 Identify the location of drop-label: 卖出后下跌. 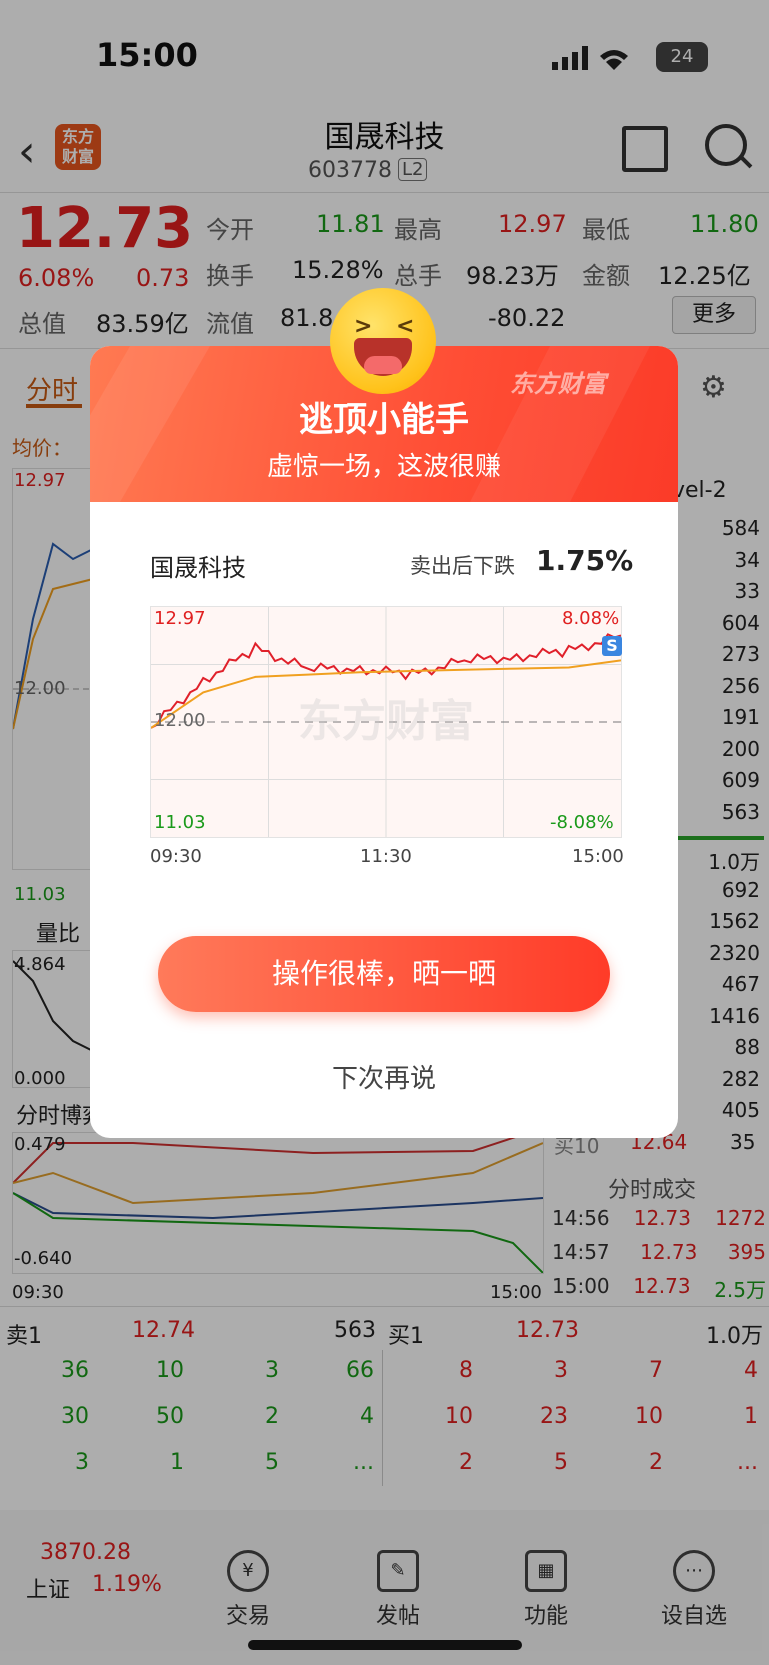
(462, 566).